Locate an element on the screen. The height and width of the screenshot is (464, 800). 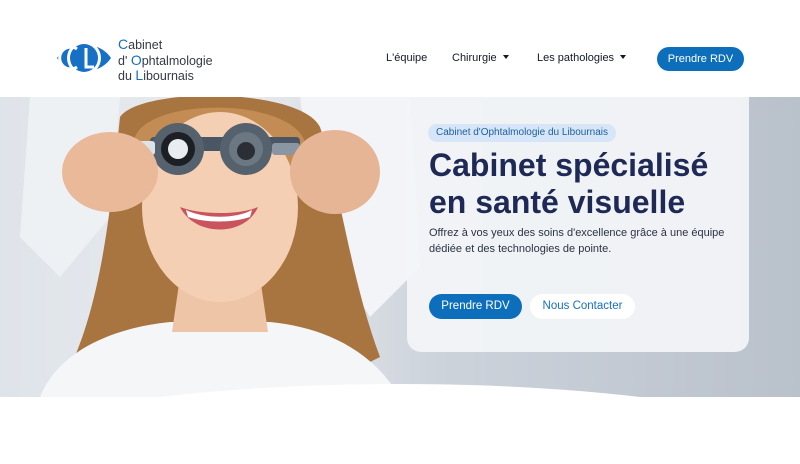
nav-item-label: Les pathologies is located at coordinates (576, 58).